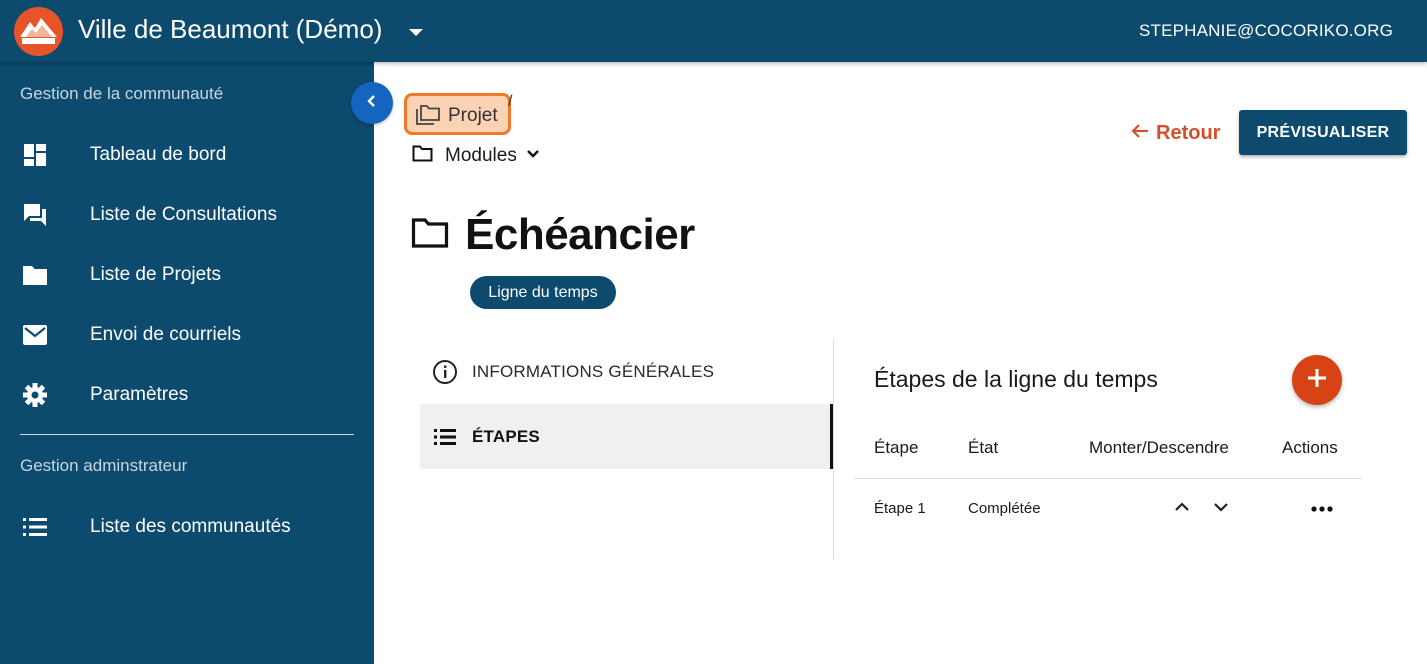  What do you see at coordinates (1266, 31) in the screenshot?
I see `user-email: STEPHANIE@COCORIKO.ORG` at bounding box center [1266, 31].